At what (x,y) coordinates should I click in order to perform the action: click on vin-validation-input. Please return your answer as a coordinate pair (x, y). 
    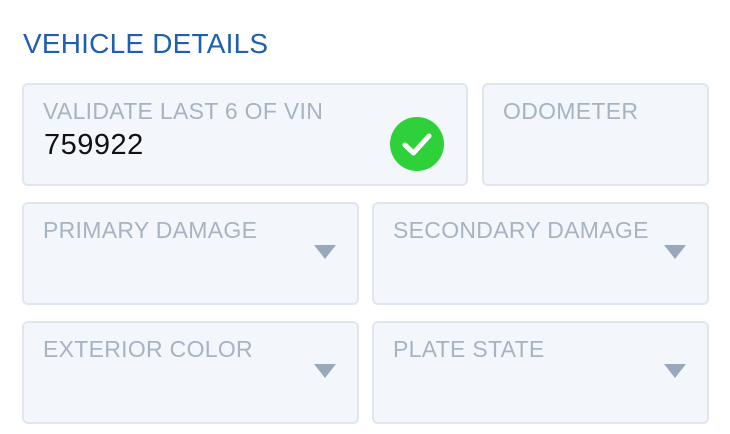
    Looking at the image, I should click on (194, 145).